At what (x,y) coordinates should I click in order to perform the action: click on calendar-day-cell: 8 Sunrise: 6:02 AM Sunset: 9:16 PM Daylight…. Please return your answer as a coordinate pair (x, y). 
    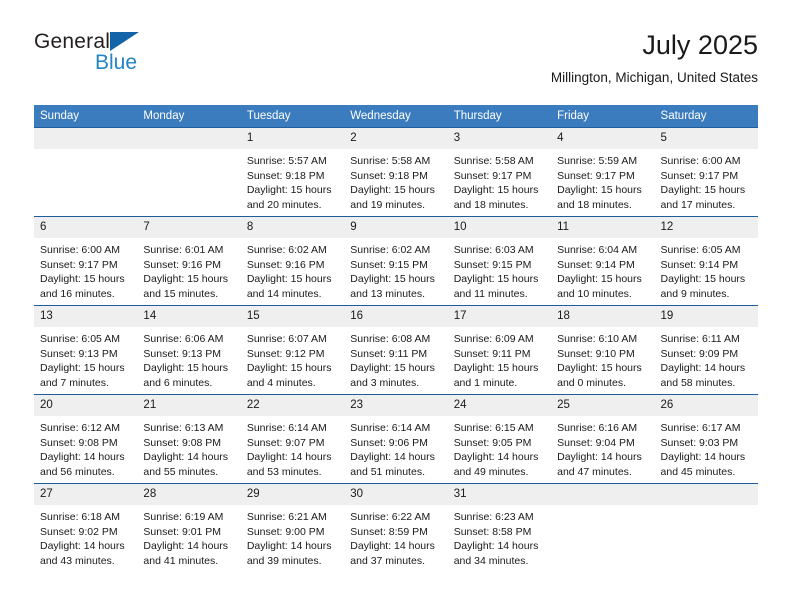
    Looking at the image, I should click on (292, 261).